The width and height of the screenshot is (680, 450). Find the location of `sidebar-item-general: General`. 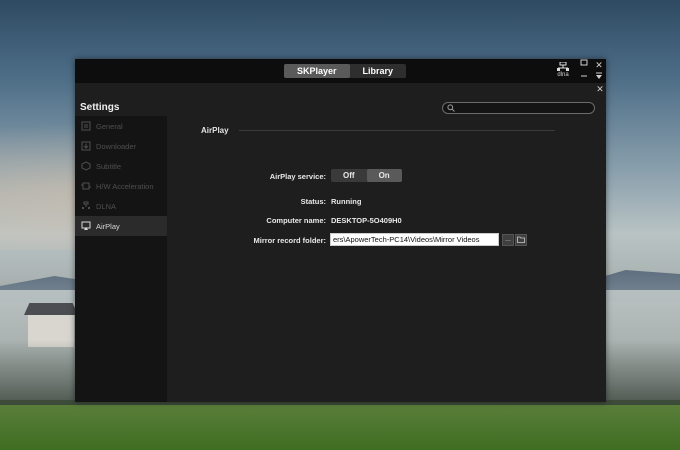

sidebar-item-general: General is located at coordinates (121, 126).